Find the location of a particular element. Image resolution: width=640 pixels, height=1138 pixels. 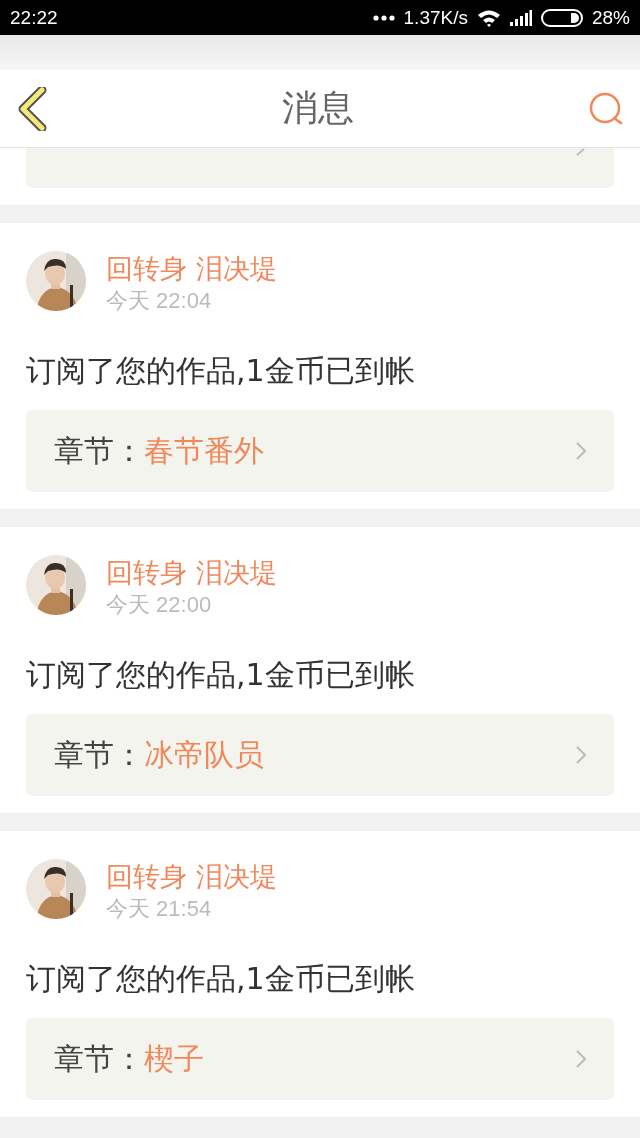

chapter-title: 春节番外 is located at coordinates (204, 450).